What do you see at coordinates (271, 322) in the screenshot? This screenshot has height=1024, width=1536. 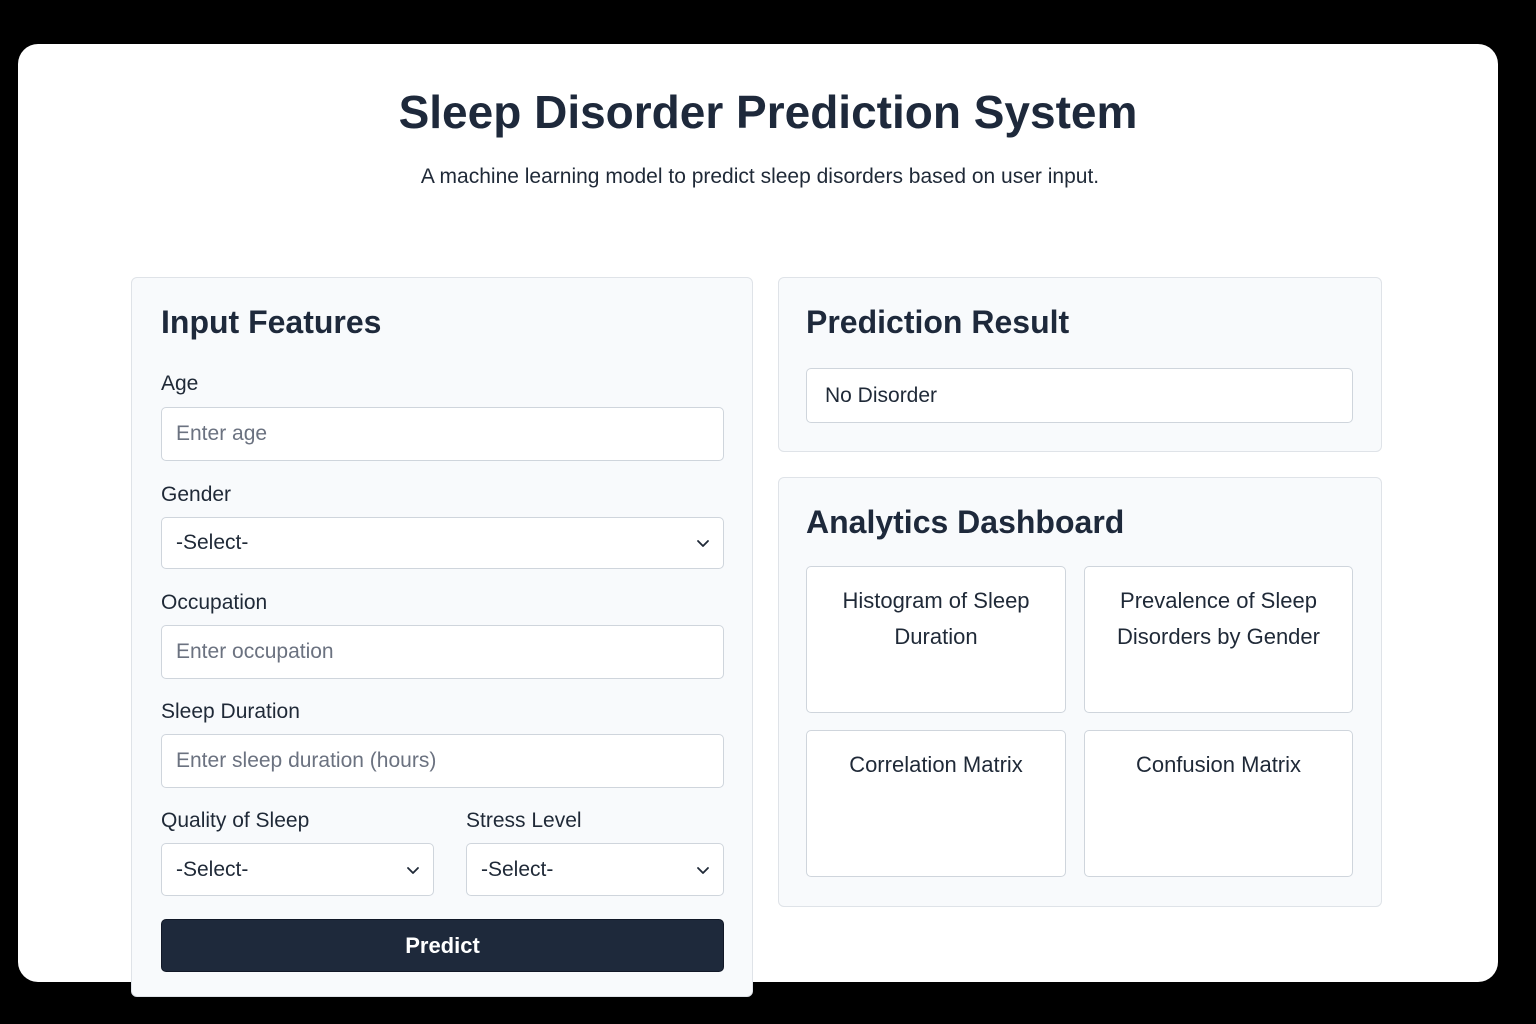 I see `input-features-title: Input Features` at bounding box center [271, 322].